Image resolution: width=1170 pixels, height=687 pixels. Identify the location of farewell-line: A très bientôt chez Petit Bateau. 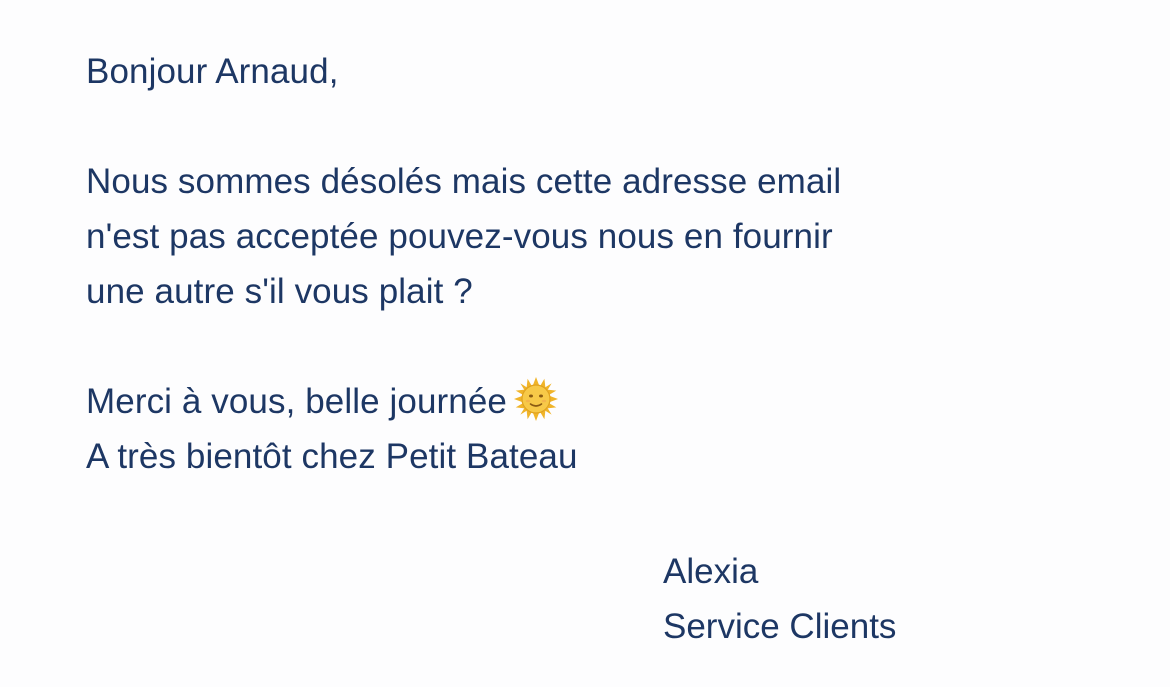
(332, 456).